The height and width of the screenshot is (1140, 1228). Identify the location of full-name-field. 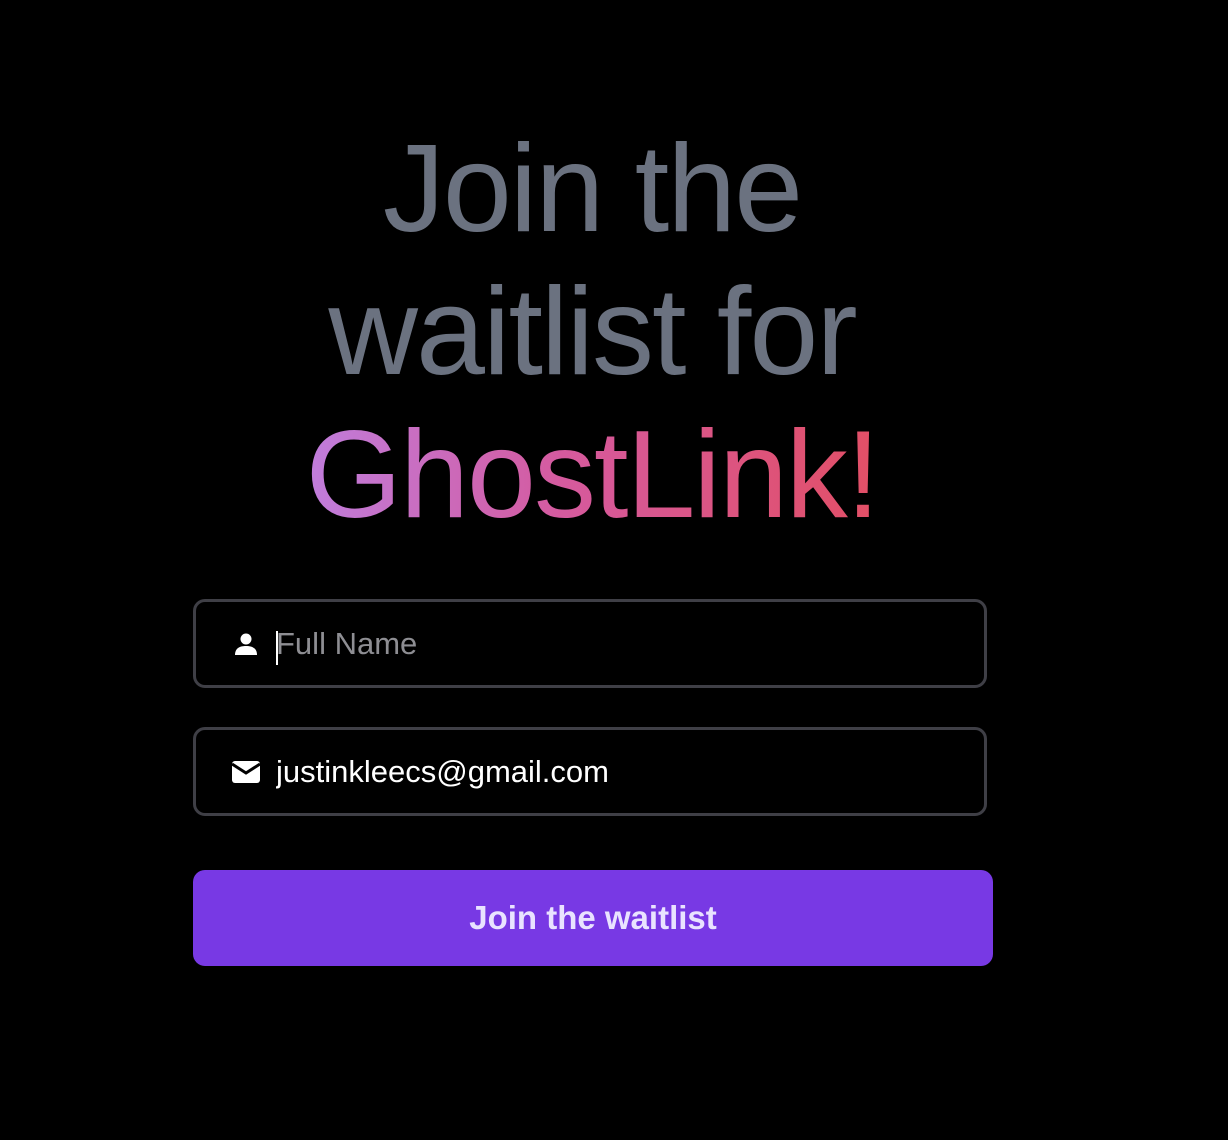
(590, 643).